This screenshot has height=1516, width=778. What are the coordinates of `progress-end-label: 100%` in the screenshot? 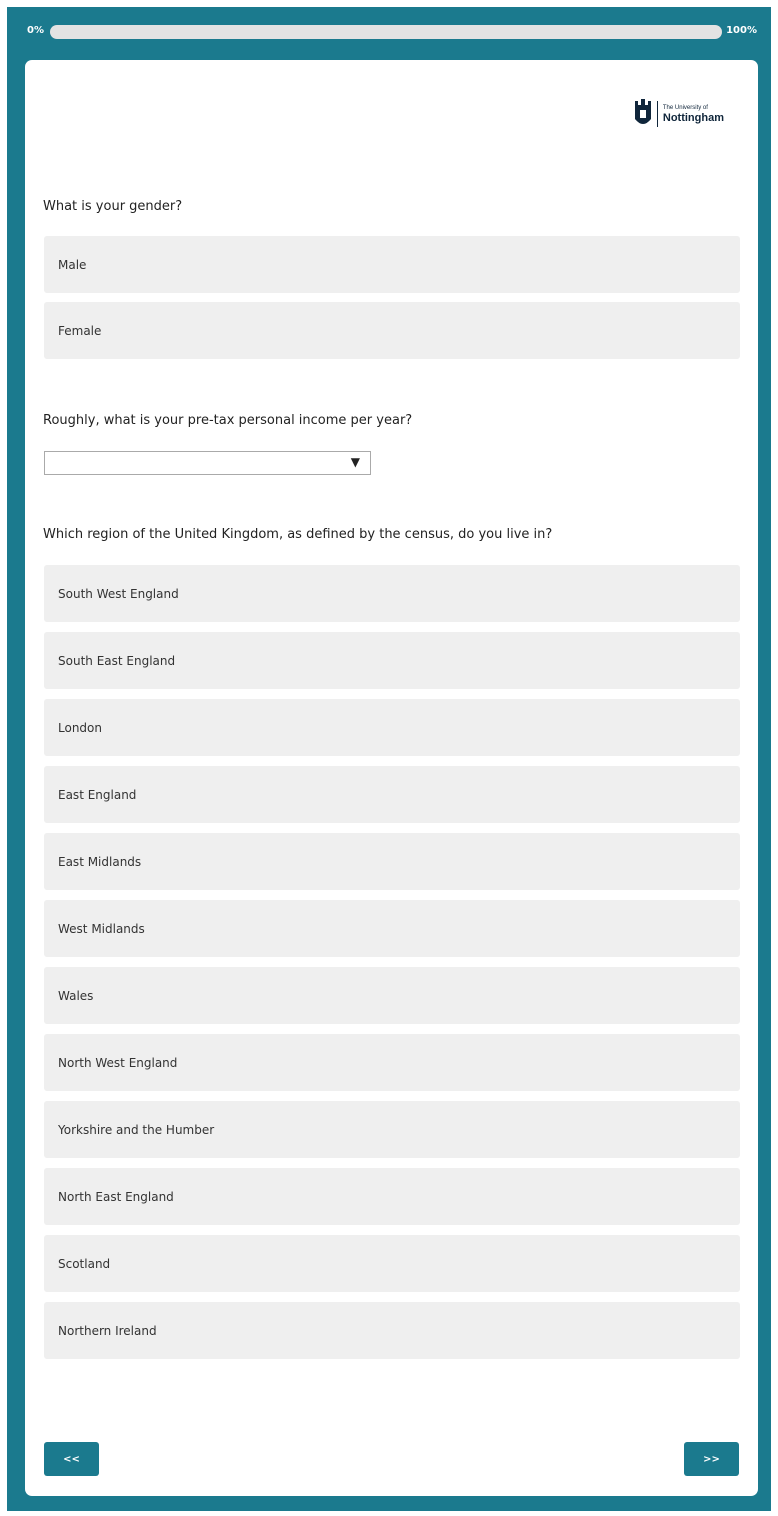 It's located at (741, 30).